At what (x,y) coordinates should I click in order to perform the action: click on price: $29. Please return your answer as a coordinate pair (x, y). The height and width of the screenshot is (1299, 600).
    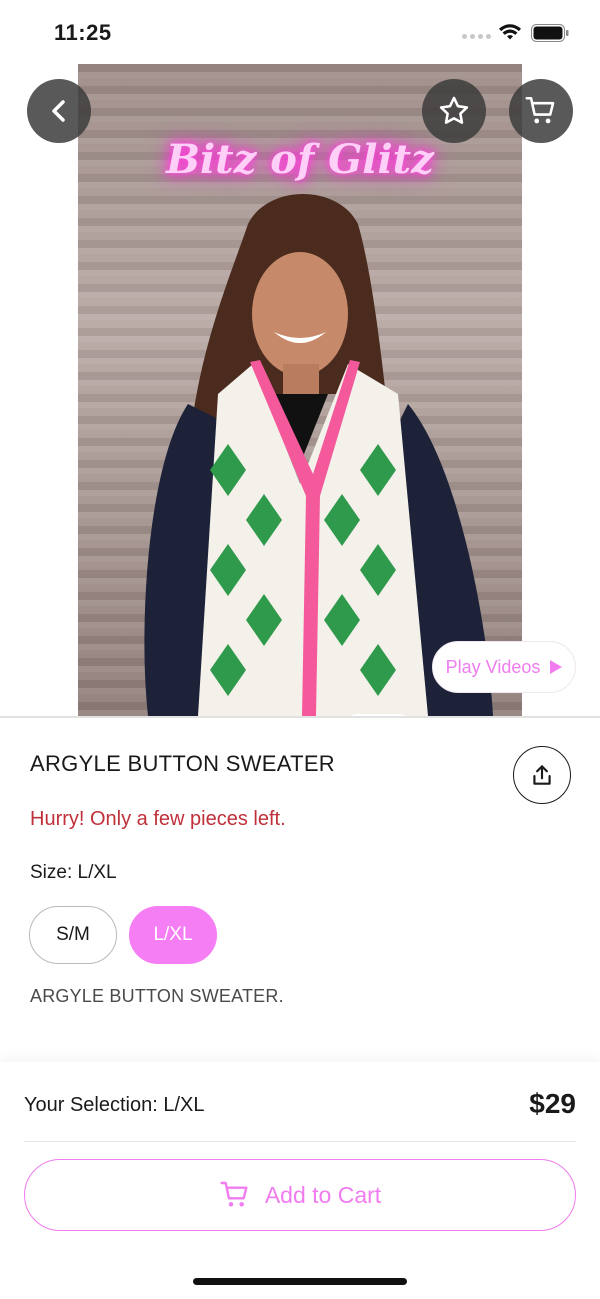
    Looking at the image, I should click on (552, 1103).